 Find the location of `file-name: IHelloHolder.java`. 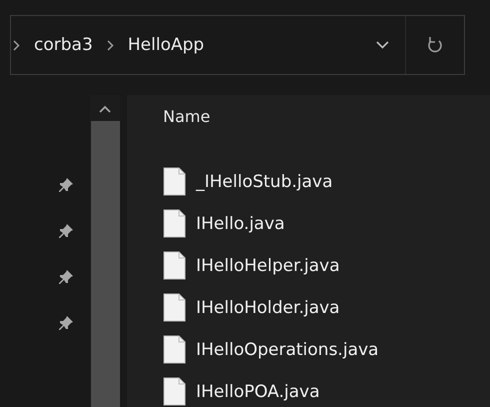

file-name: IHelloHolder.java is located at coordinates (268, 308).